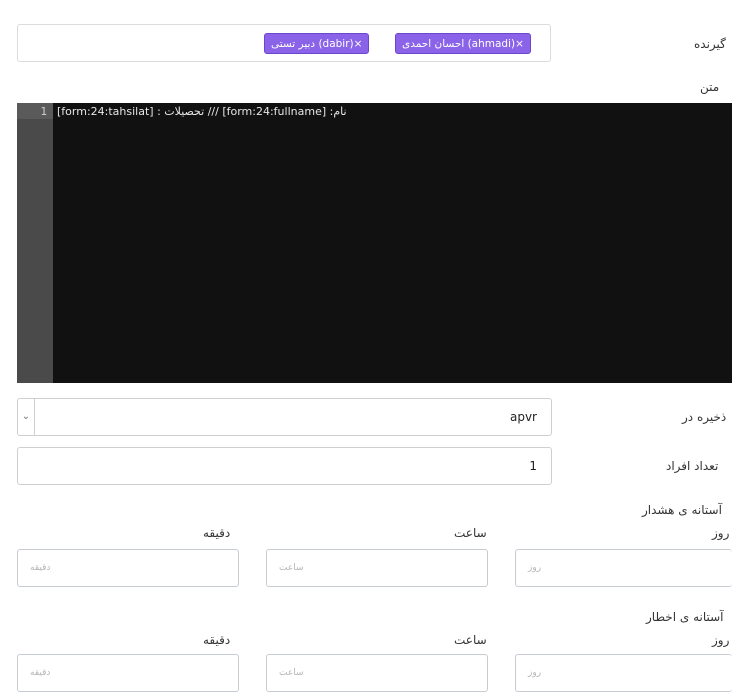 The image size is (732, 692). I want to click on editor-active-line-gutter, so click(35, 111).